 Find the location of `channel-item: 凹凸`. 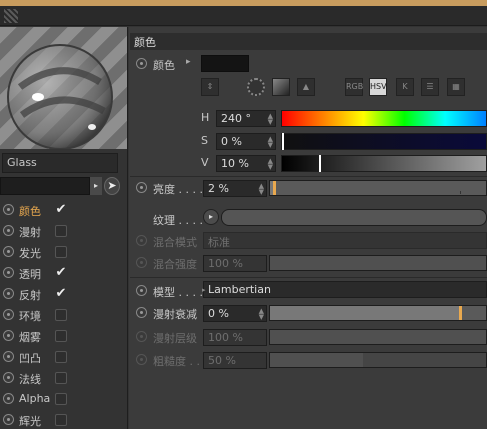

channel-item: 凹凸 is located at coordinates (64, 357).